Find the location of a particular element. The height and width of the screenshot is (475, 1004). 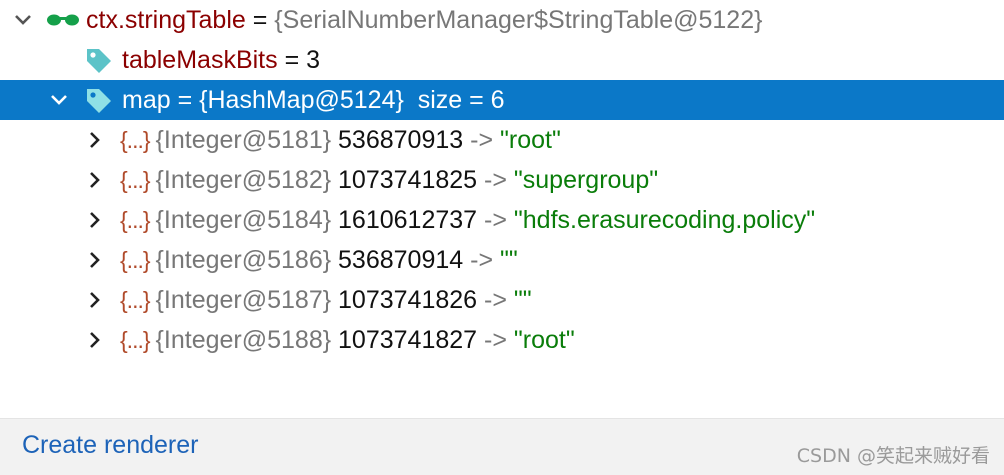

variable-type: {SerialNumberManager$StringTable@5122} is located at coordinates (518, 19).